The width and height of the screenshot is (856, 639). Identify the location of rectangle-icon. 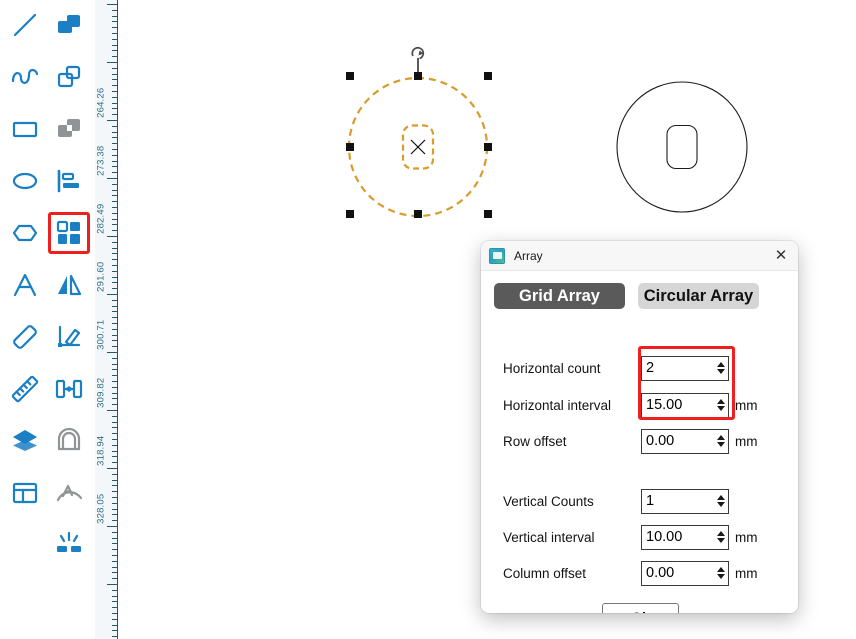
(25, 129).